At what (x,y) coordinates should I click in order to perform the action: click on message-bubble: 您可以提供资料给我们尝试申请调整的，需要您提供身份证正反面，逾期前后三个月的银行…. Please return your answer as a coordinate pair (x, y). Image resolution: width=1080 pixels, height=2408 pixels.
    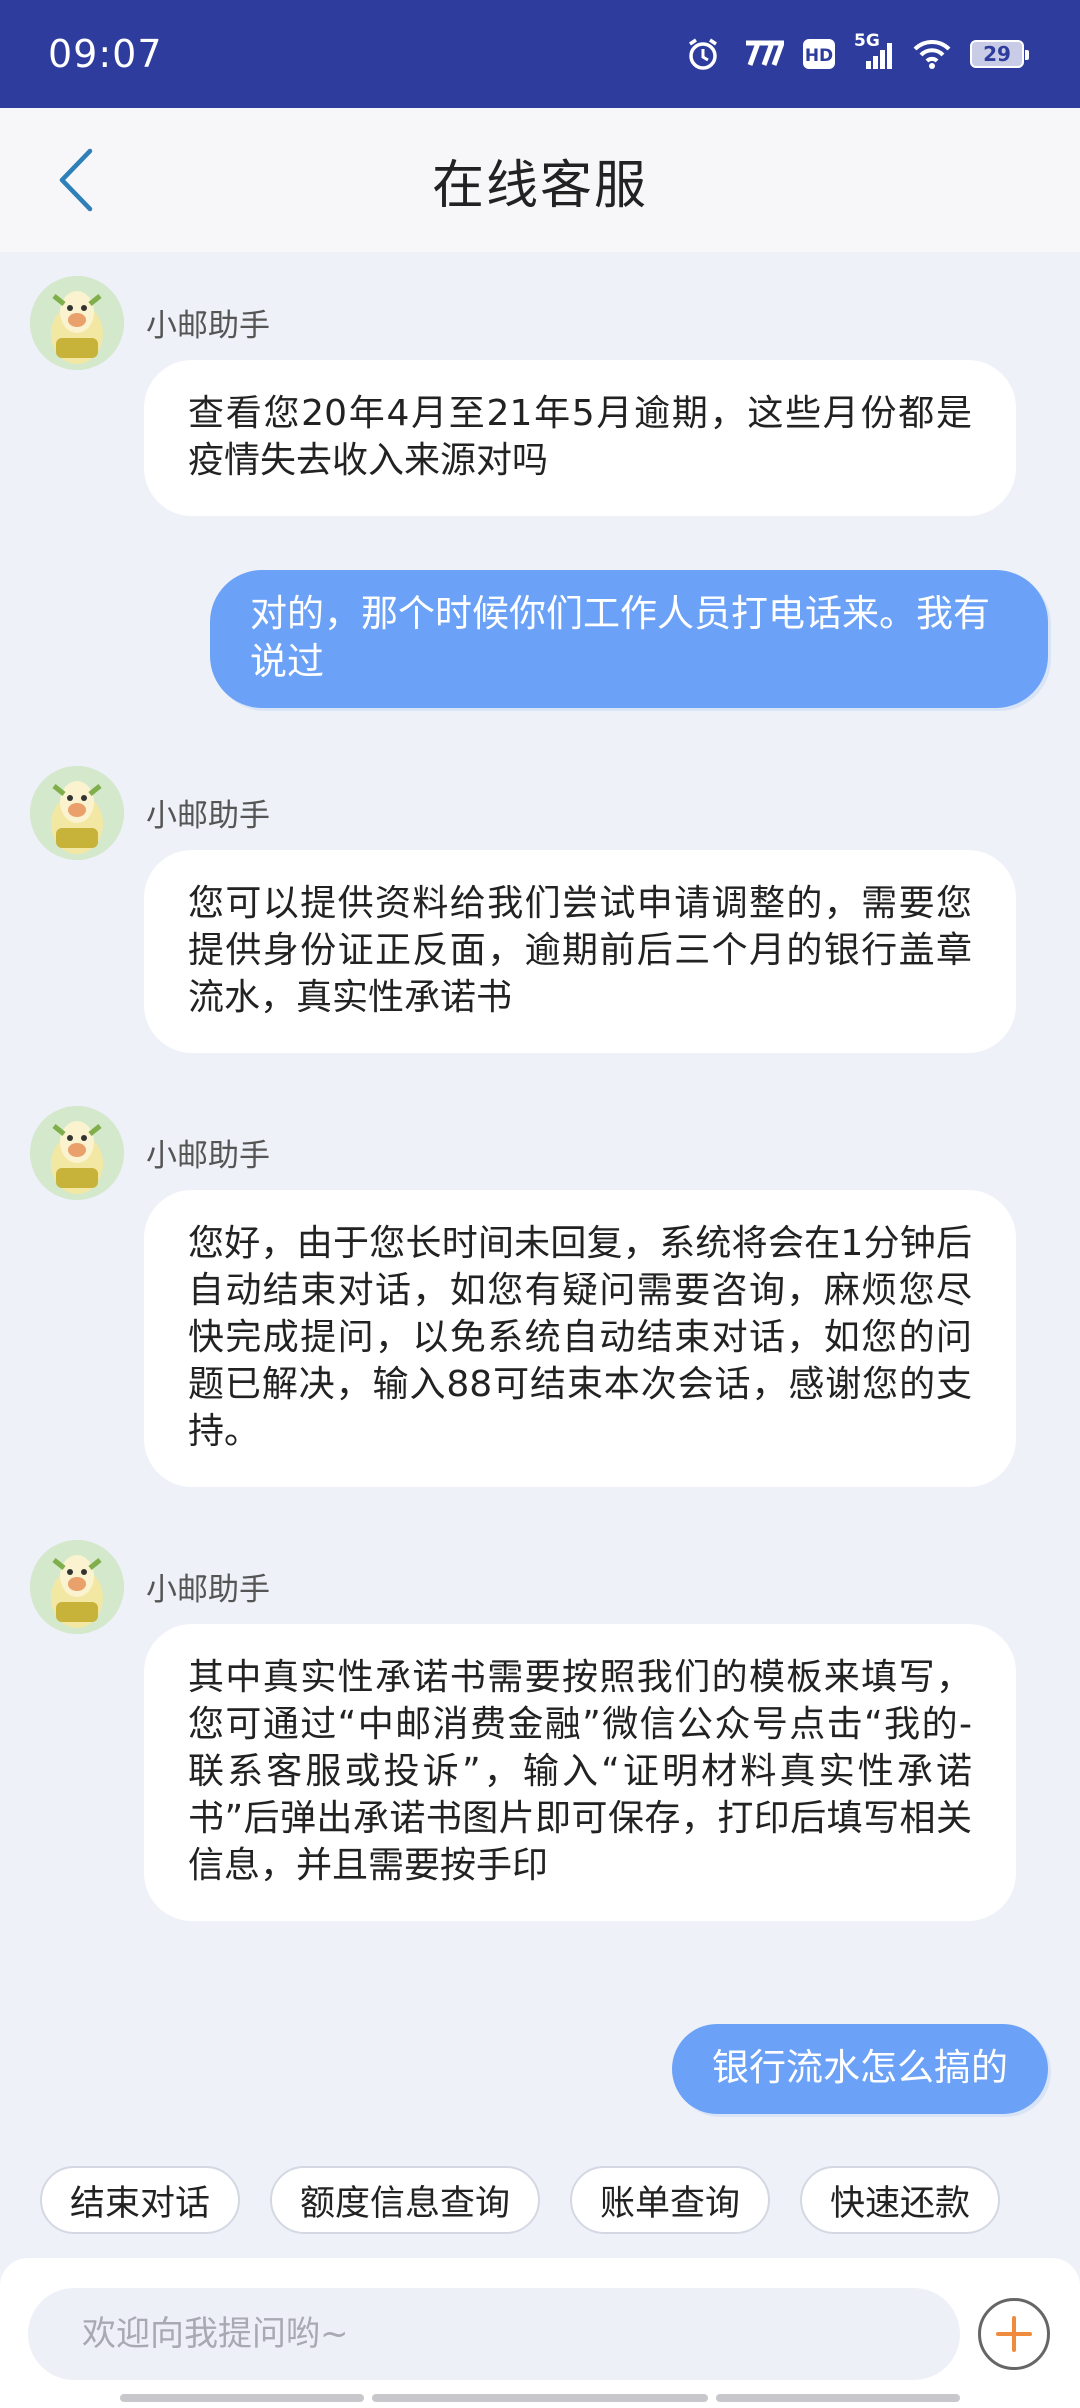
    Looking at the image, I should click on (580, 951).